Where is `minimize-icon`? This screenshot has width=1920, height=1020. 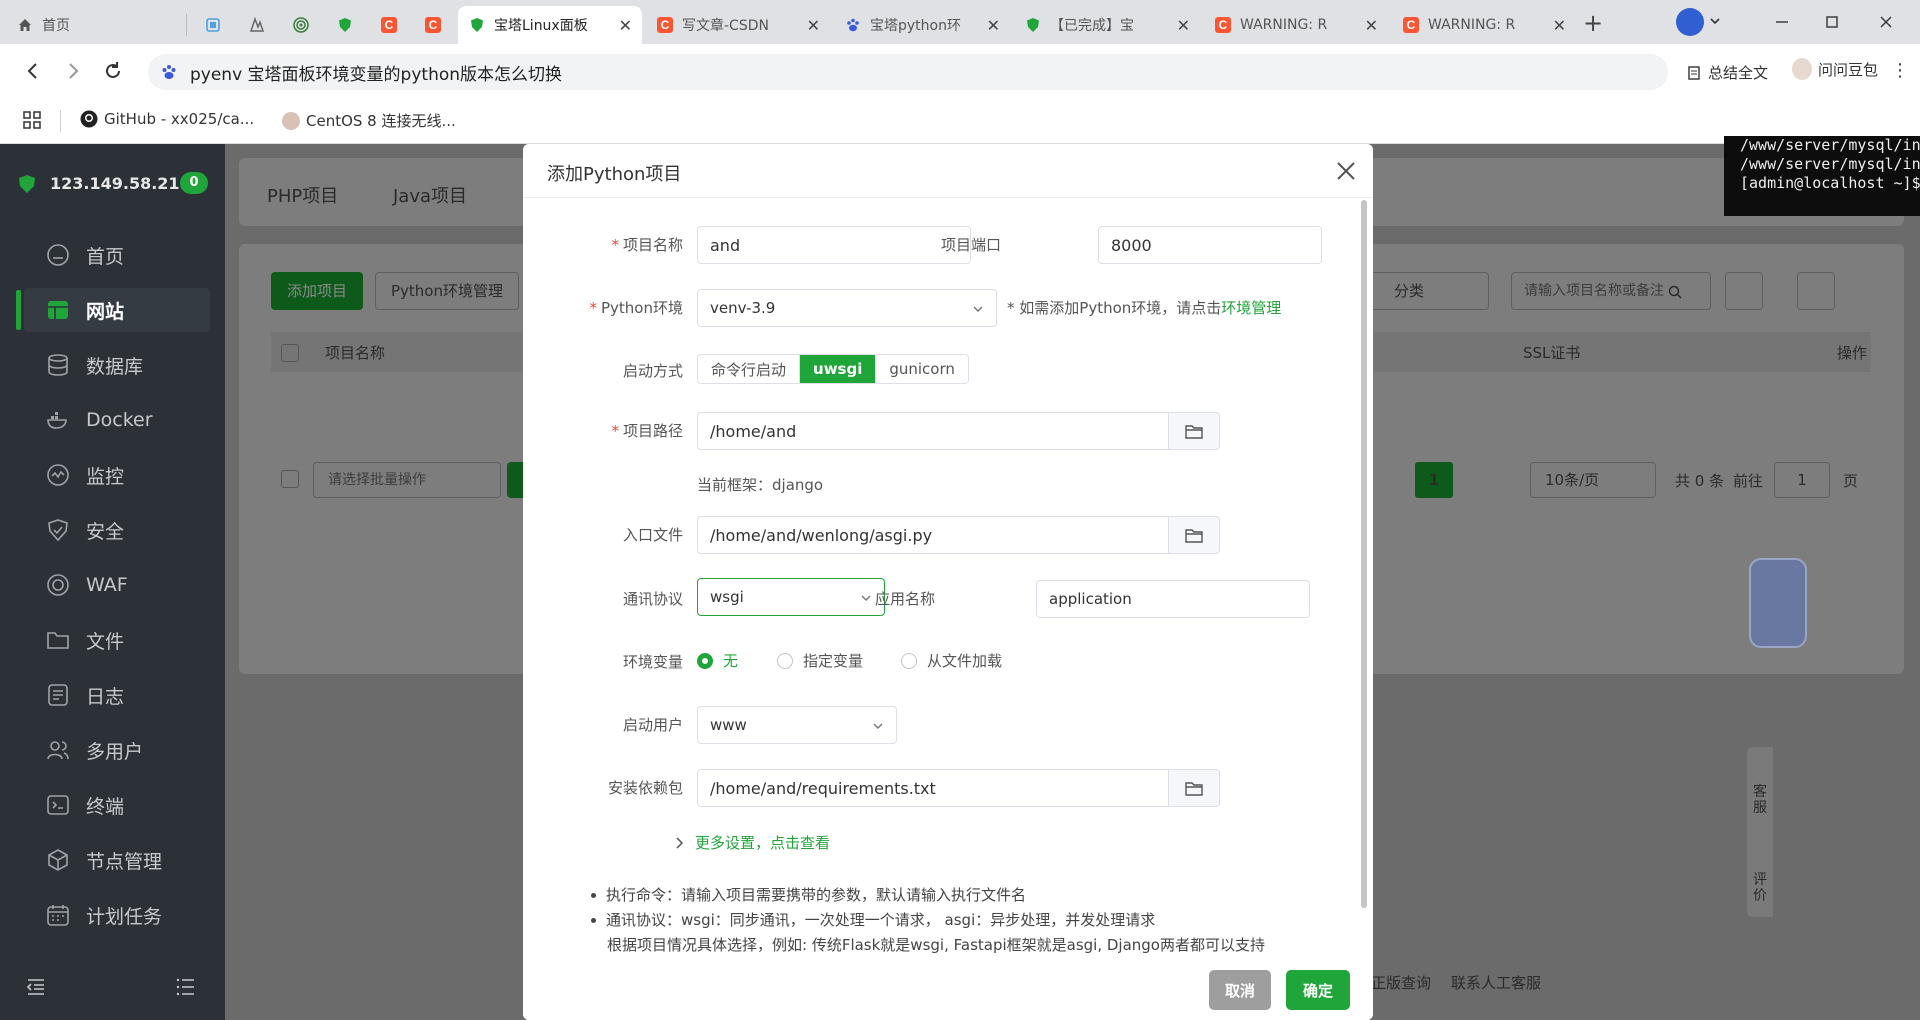 minimize-icon is located at coordinates (1782, 22).